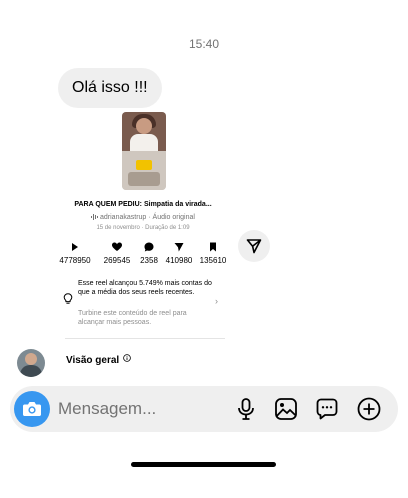 This screenshot has width=408, height=498. I want to click on add-button, so click(369, 409).